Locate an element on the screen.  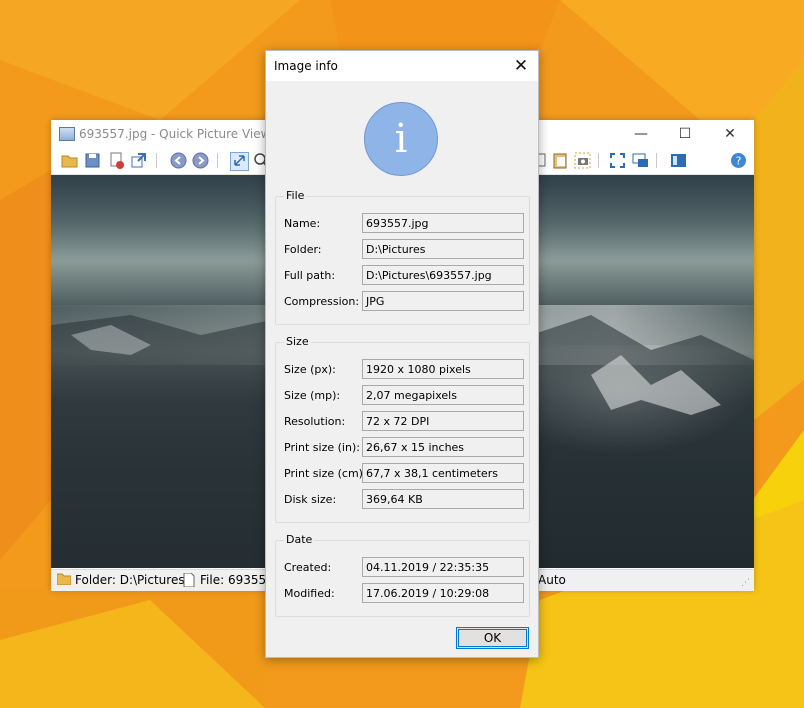
dialog-close-button: ✕ is located at coordinates (521, 66).